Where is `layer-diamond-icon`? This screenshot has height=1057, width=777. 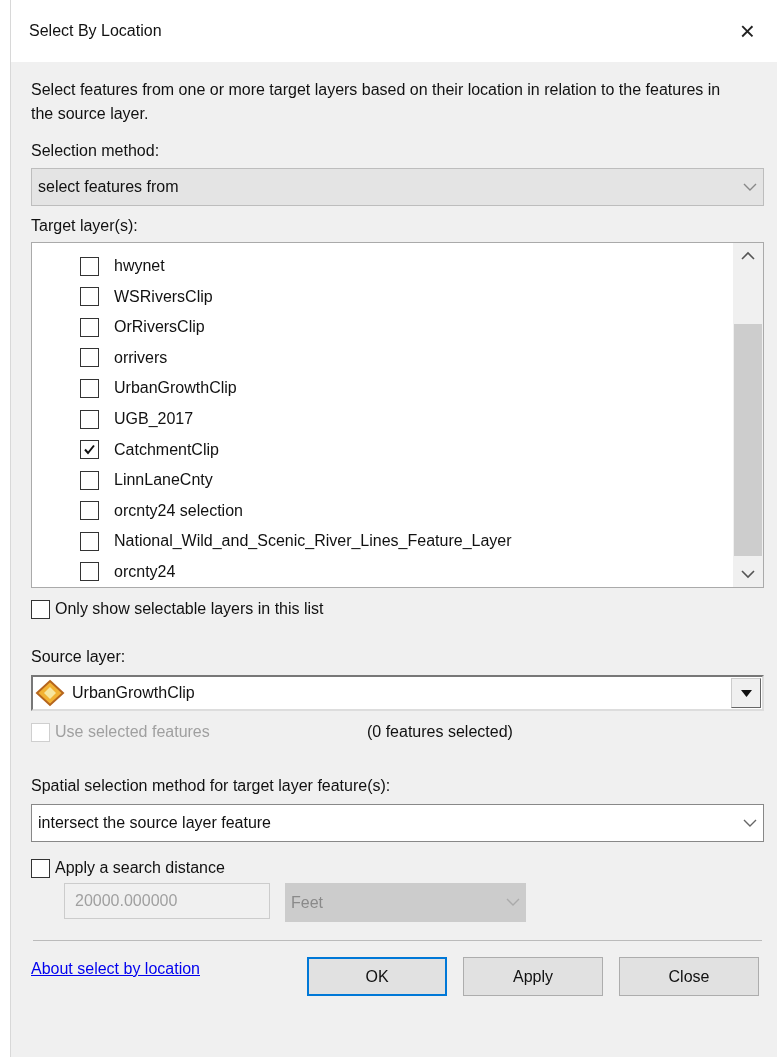 layer-diamond-icon is located at coordinates (50, 693).